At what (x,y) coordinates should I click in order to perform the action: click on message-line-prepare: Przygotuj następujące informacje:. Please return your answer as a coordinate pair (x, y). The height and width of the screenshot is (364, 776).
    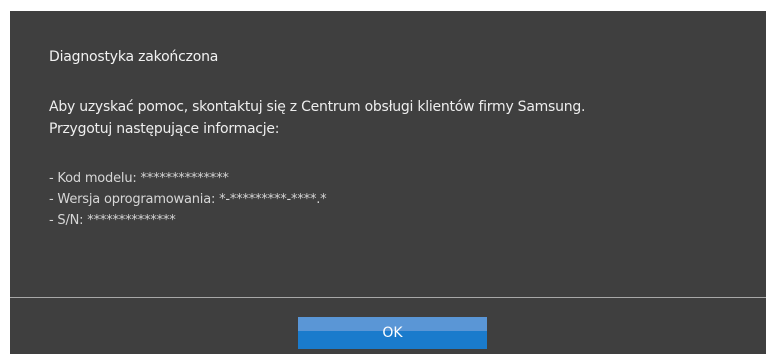
    Looking at the image, I should click on (164, 129).